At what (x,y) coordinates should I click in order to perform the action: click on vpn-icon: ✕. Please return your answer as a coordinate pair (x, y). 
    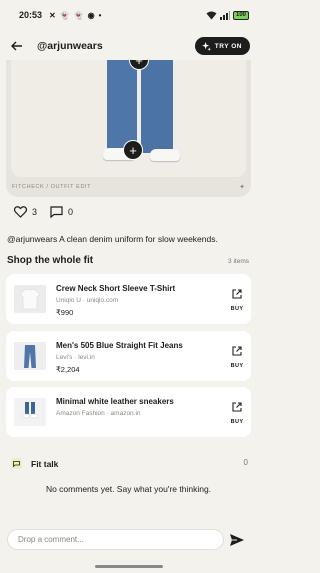
    Looking at the image, I should click on (52, 15).